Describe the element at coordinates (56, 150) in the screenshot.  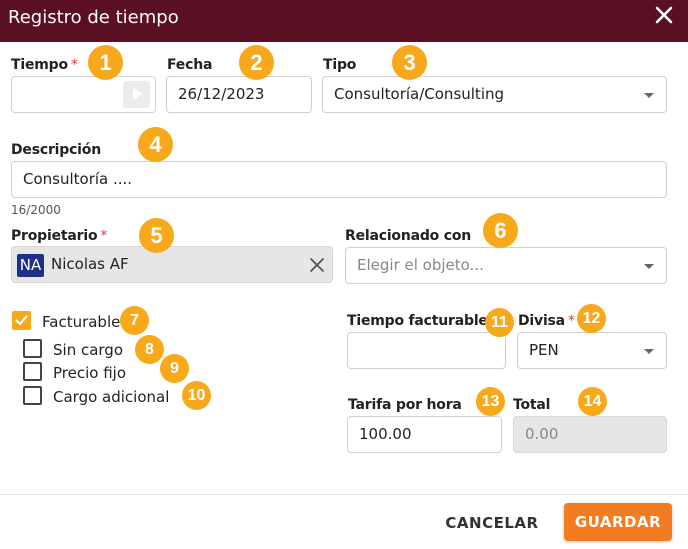
I see `descripcion-label: Descripción` at that location.